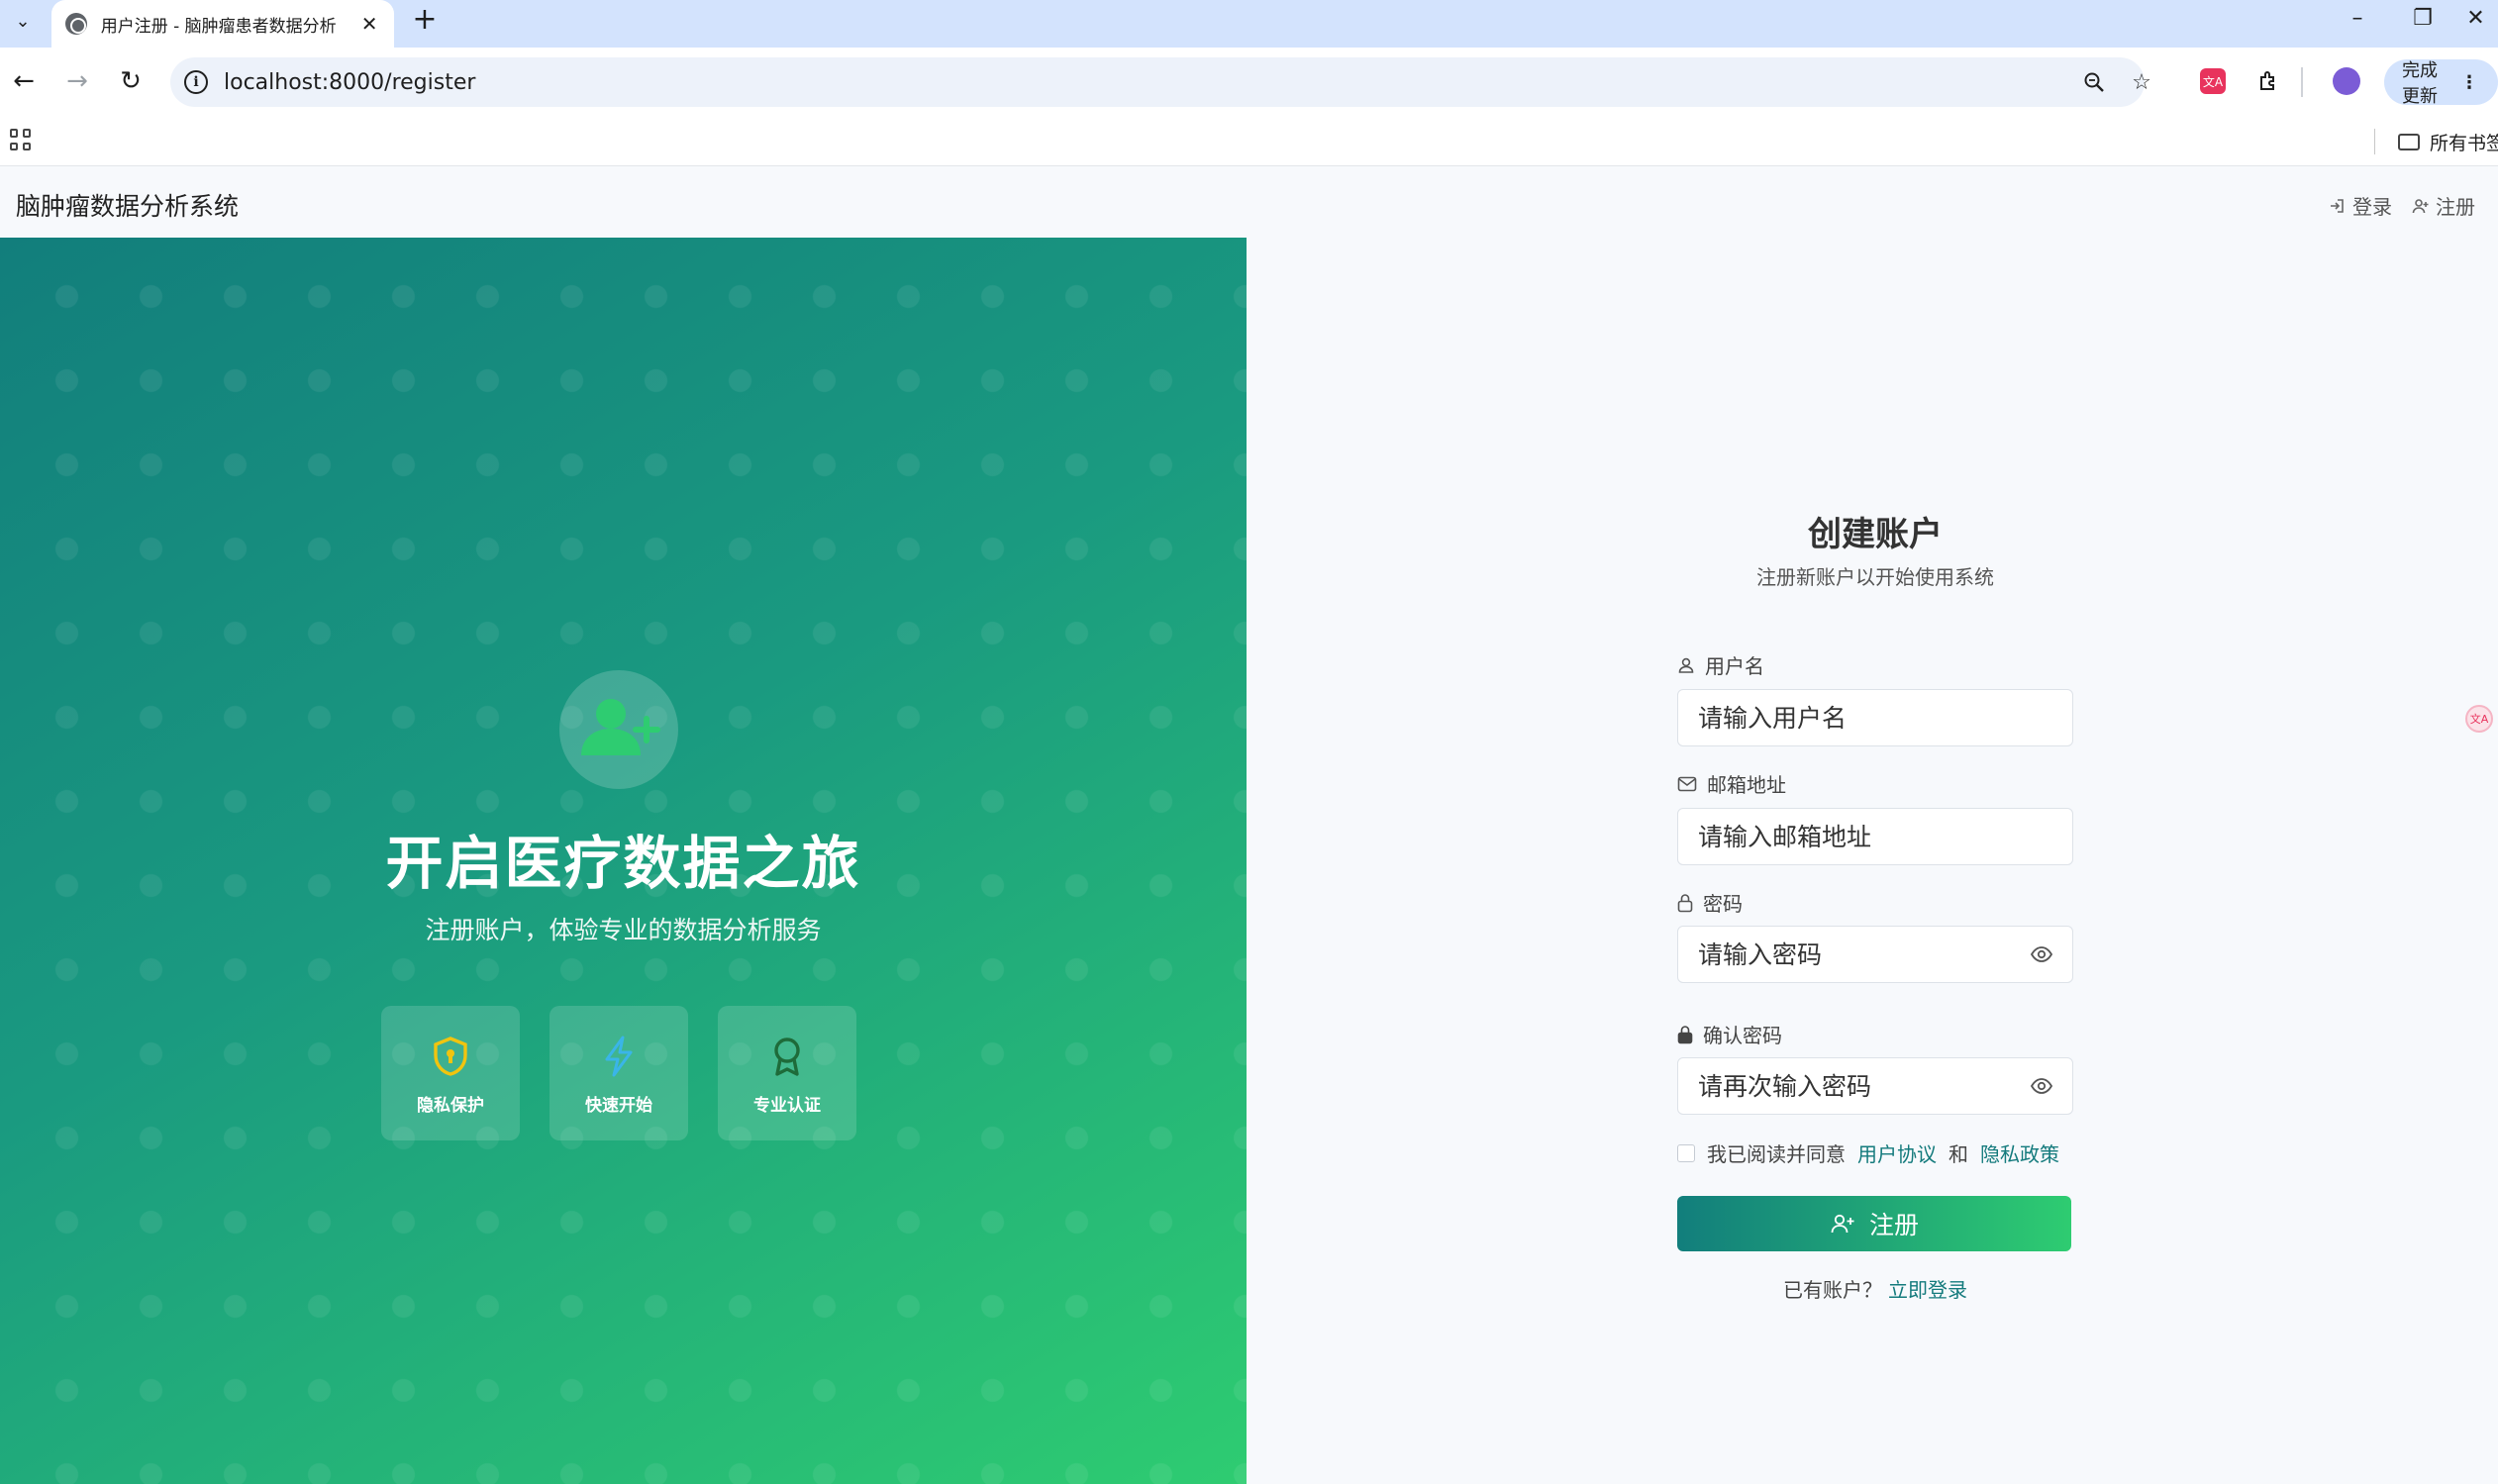 This screenshot has height=1484, width=2498. I want to click on header-login-label: 登录, so click(2372, 207).